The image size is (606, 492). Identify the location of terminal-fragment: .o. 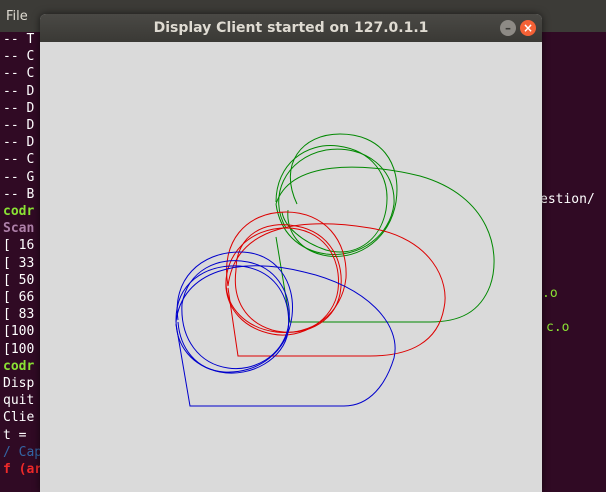
(550, 293).